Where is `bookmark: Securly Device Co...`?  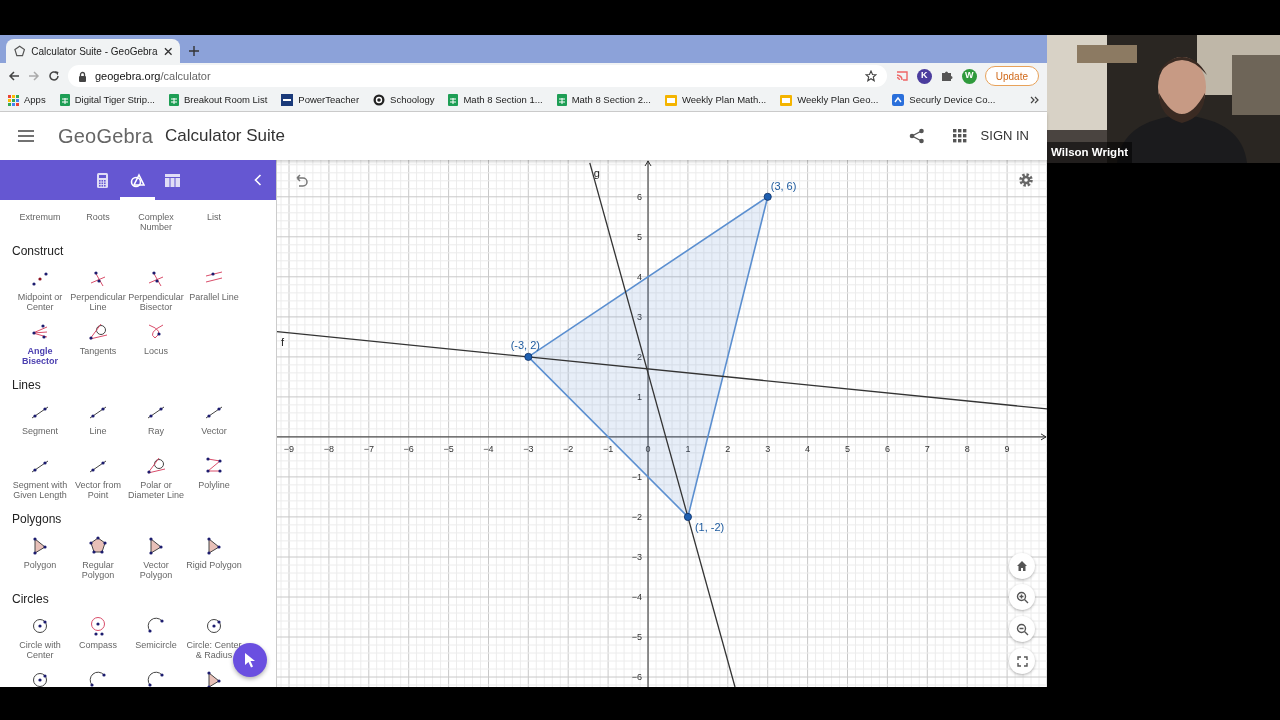 bookmark: Securly Device Co... is located at coordinates (944, 100).